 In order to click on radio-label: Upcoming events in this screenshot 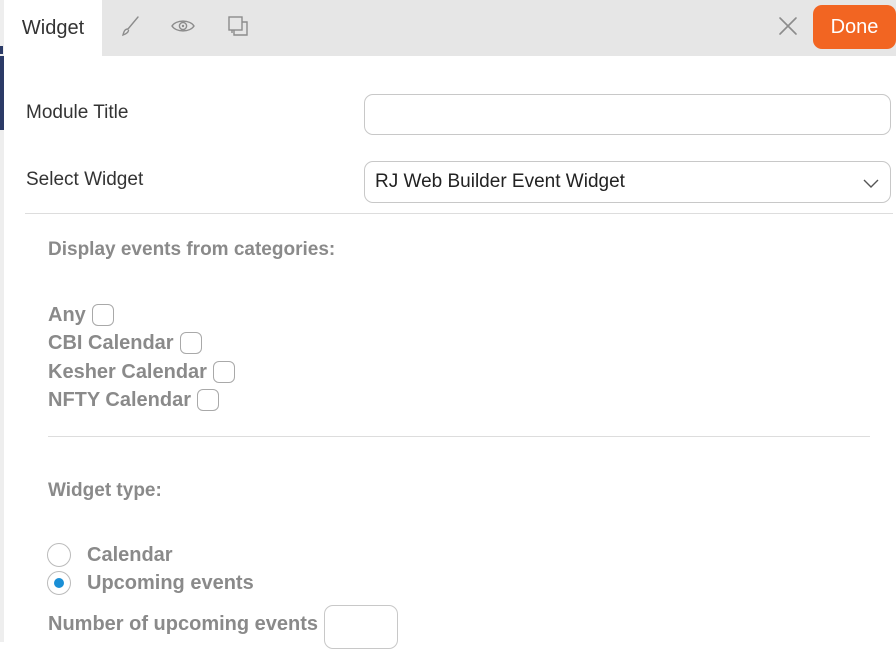, I will do `click(170, 582)`.